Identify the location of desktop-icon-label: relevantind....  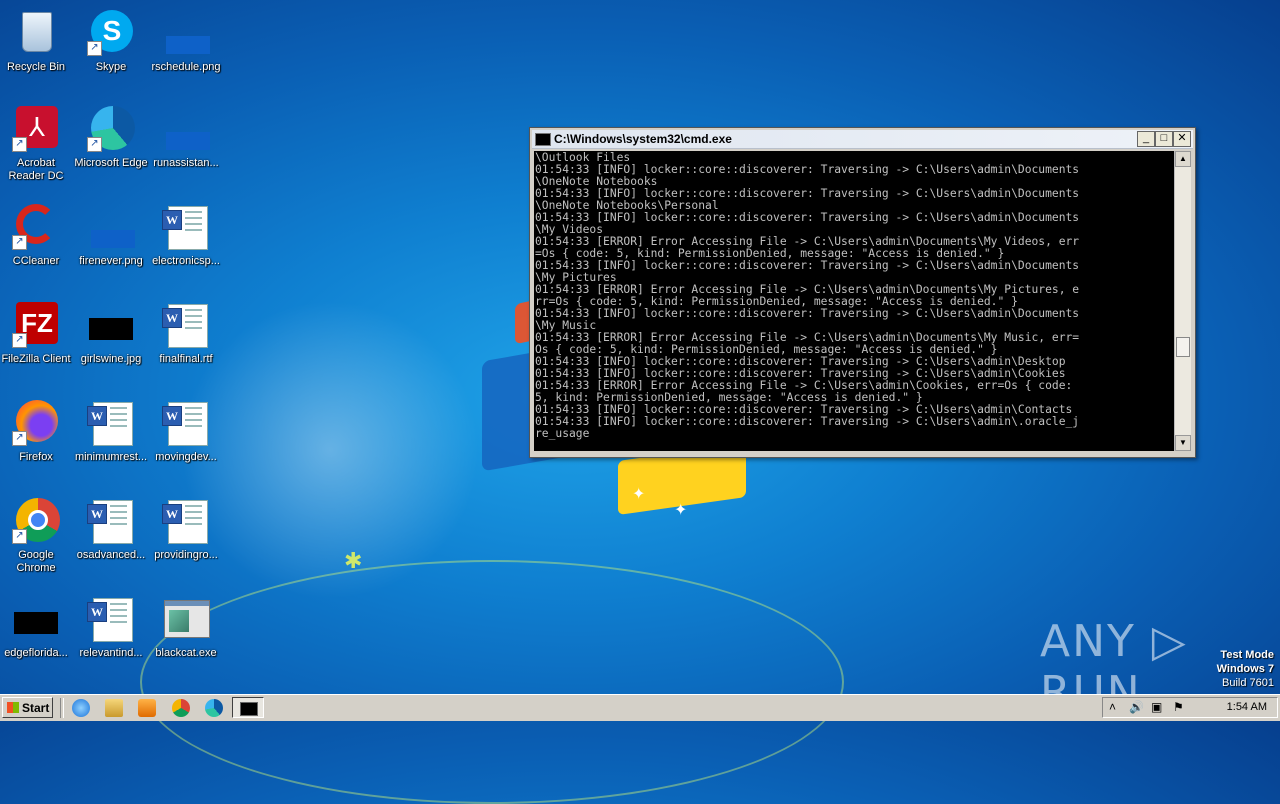
(111, 653).